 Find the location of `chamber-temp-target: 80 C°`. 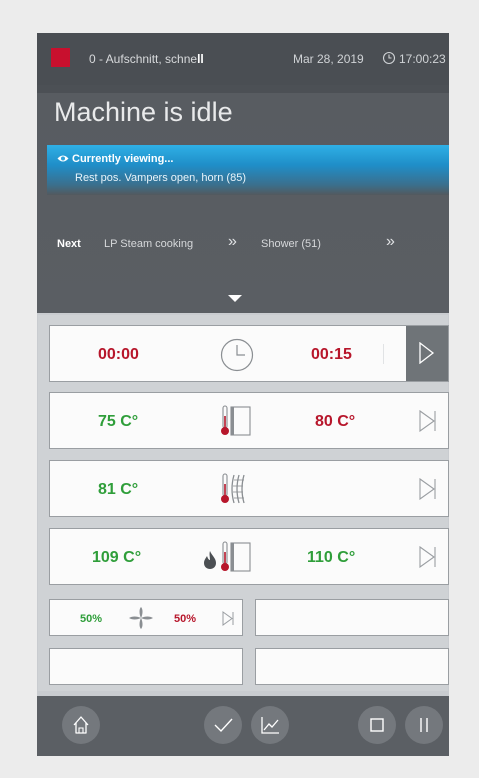

chamber-temp-target: 80 C° is located at coordinates (335, 422).